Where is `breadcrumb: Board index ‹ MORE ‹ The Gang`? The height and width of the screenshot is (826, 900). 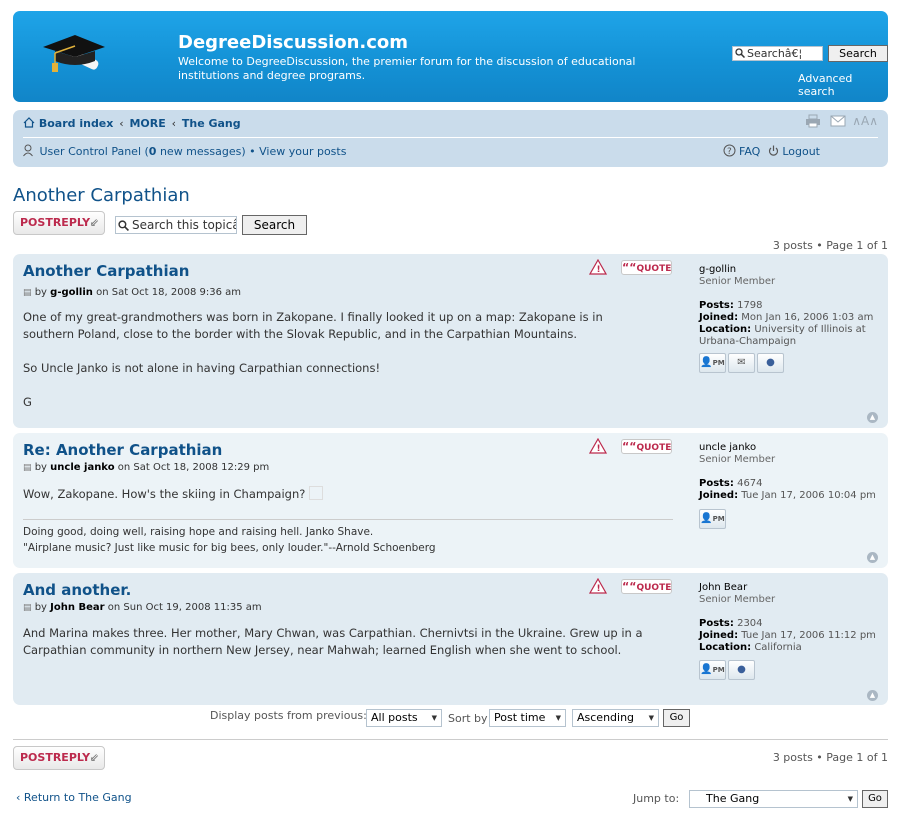
breadcrumb: Board index ‹ MORE ‹ The Gang is located at coordinates (132, 123).